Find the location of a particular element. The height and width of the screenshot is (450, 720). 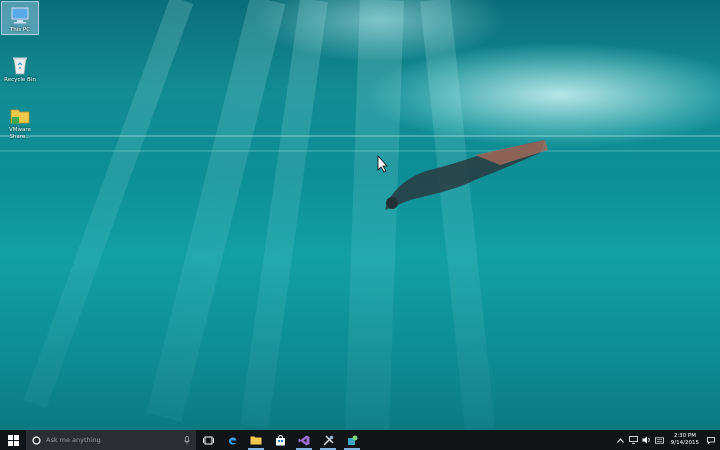

visual-studio-icon is located at coordinates (304, 440).